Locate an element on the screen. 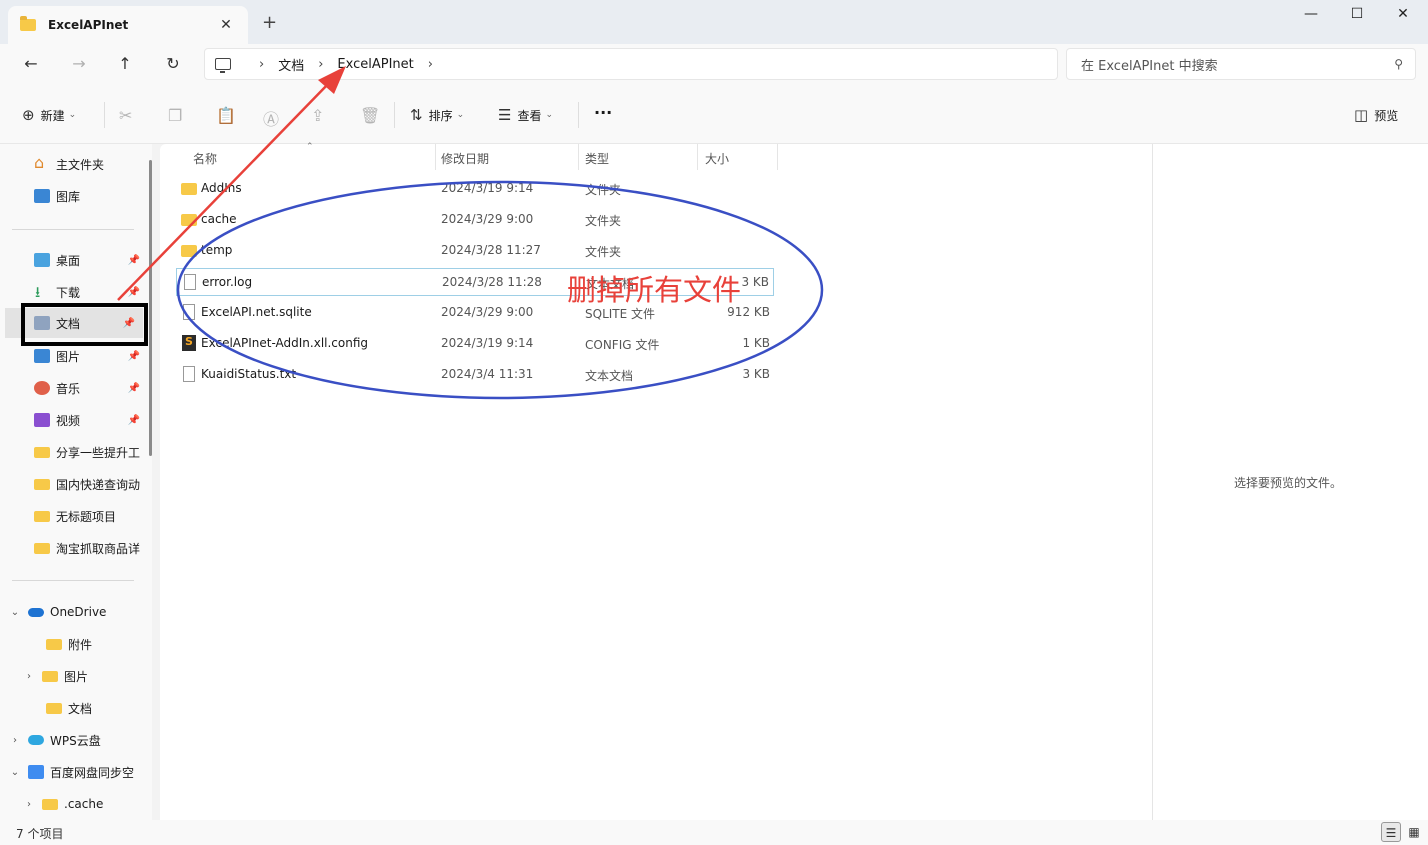  title-bar: ExcelAPInet ✕ + — ☐ ✕ is located at coordinates (714, 22).